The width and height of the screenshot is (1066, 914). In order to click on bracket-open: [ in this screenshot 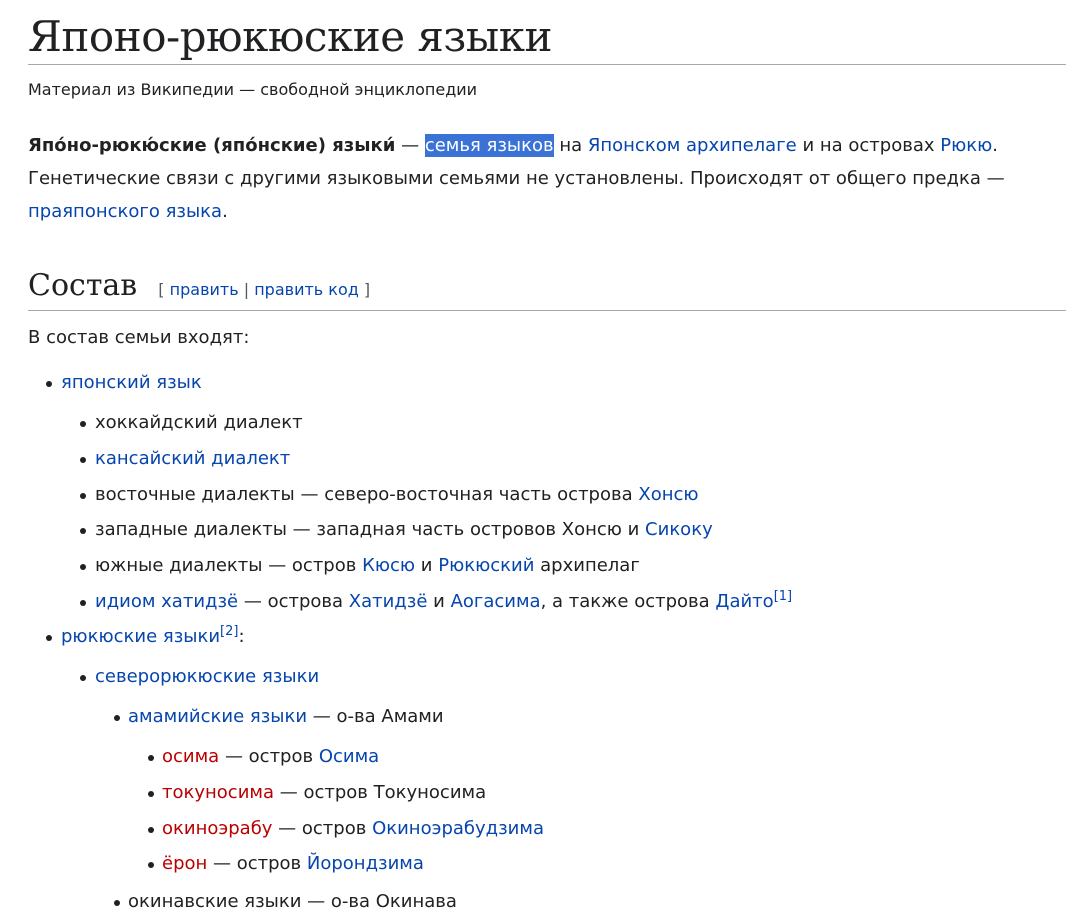, I will do `click(161, 289)`.